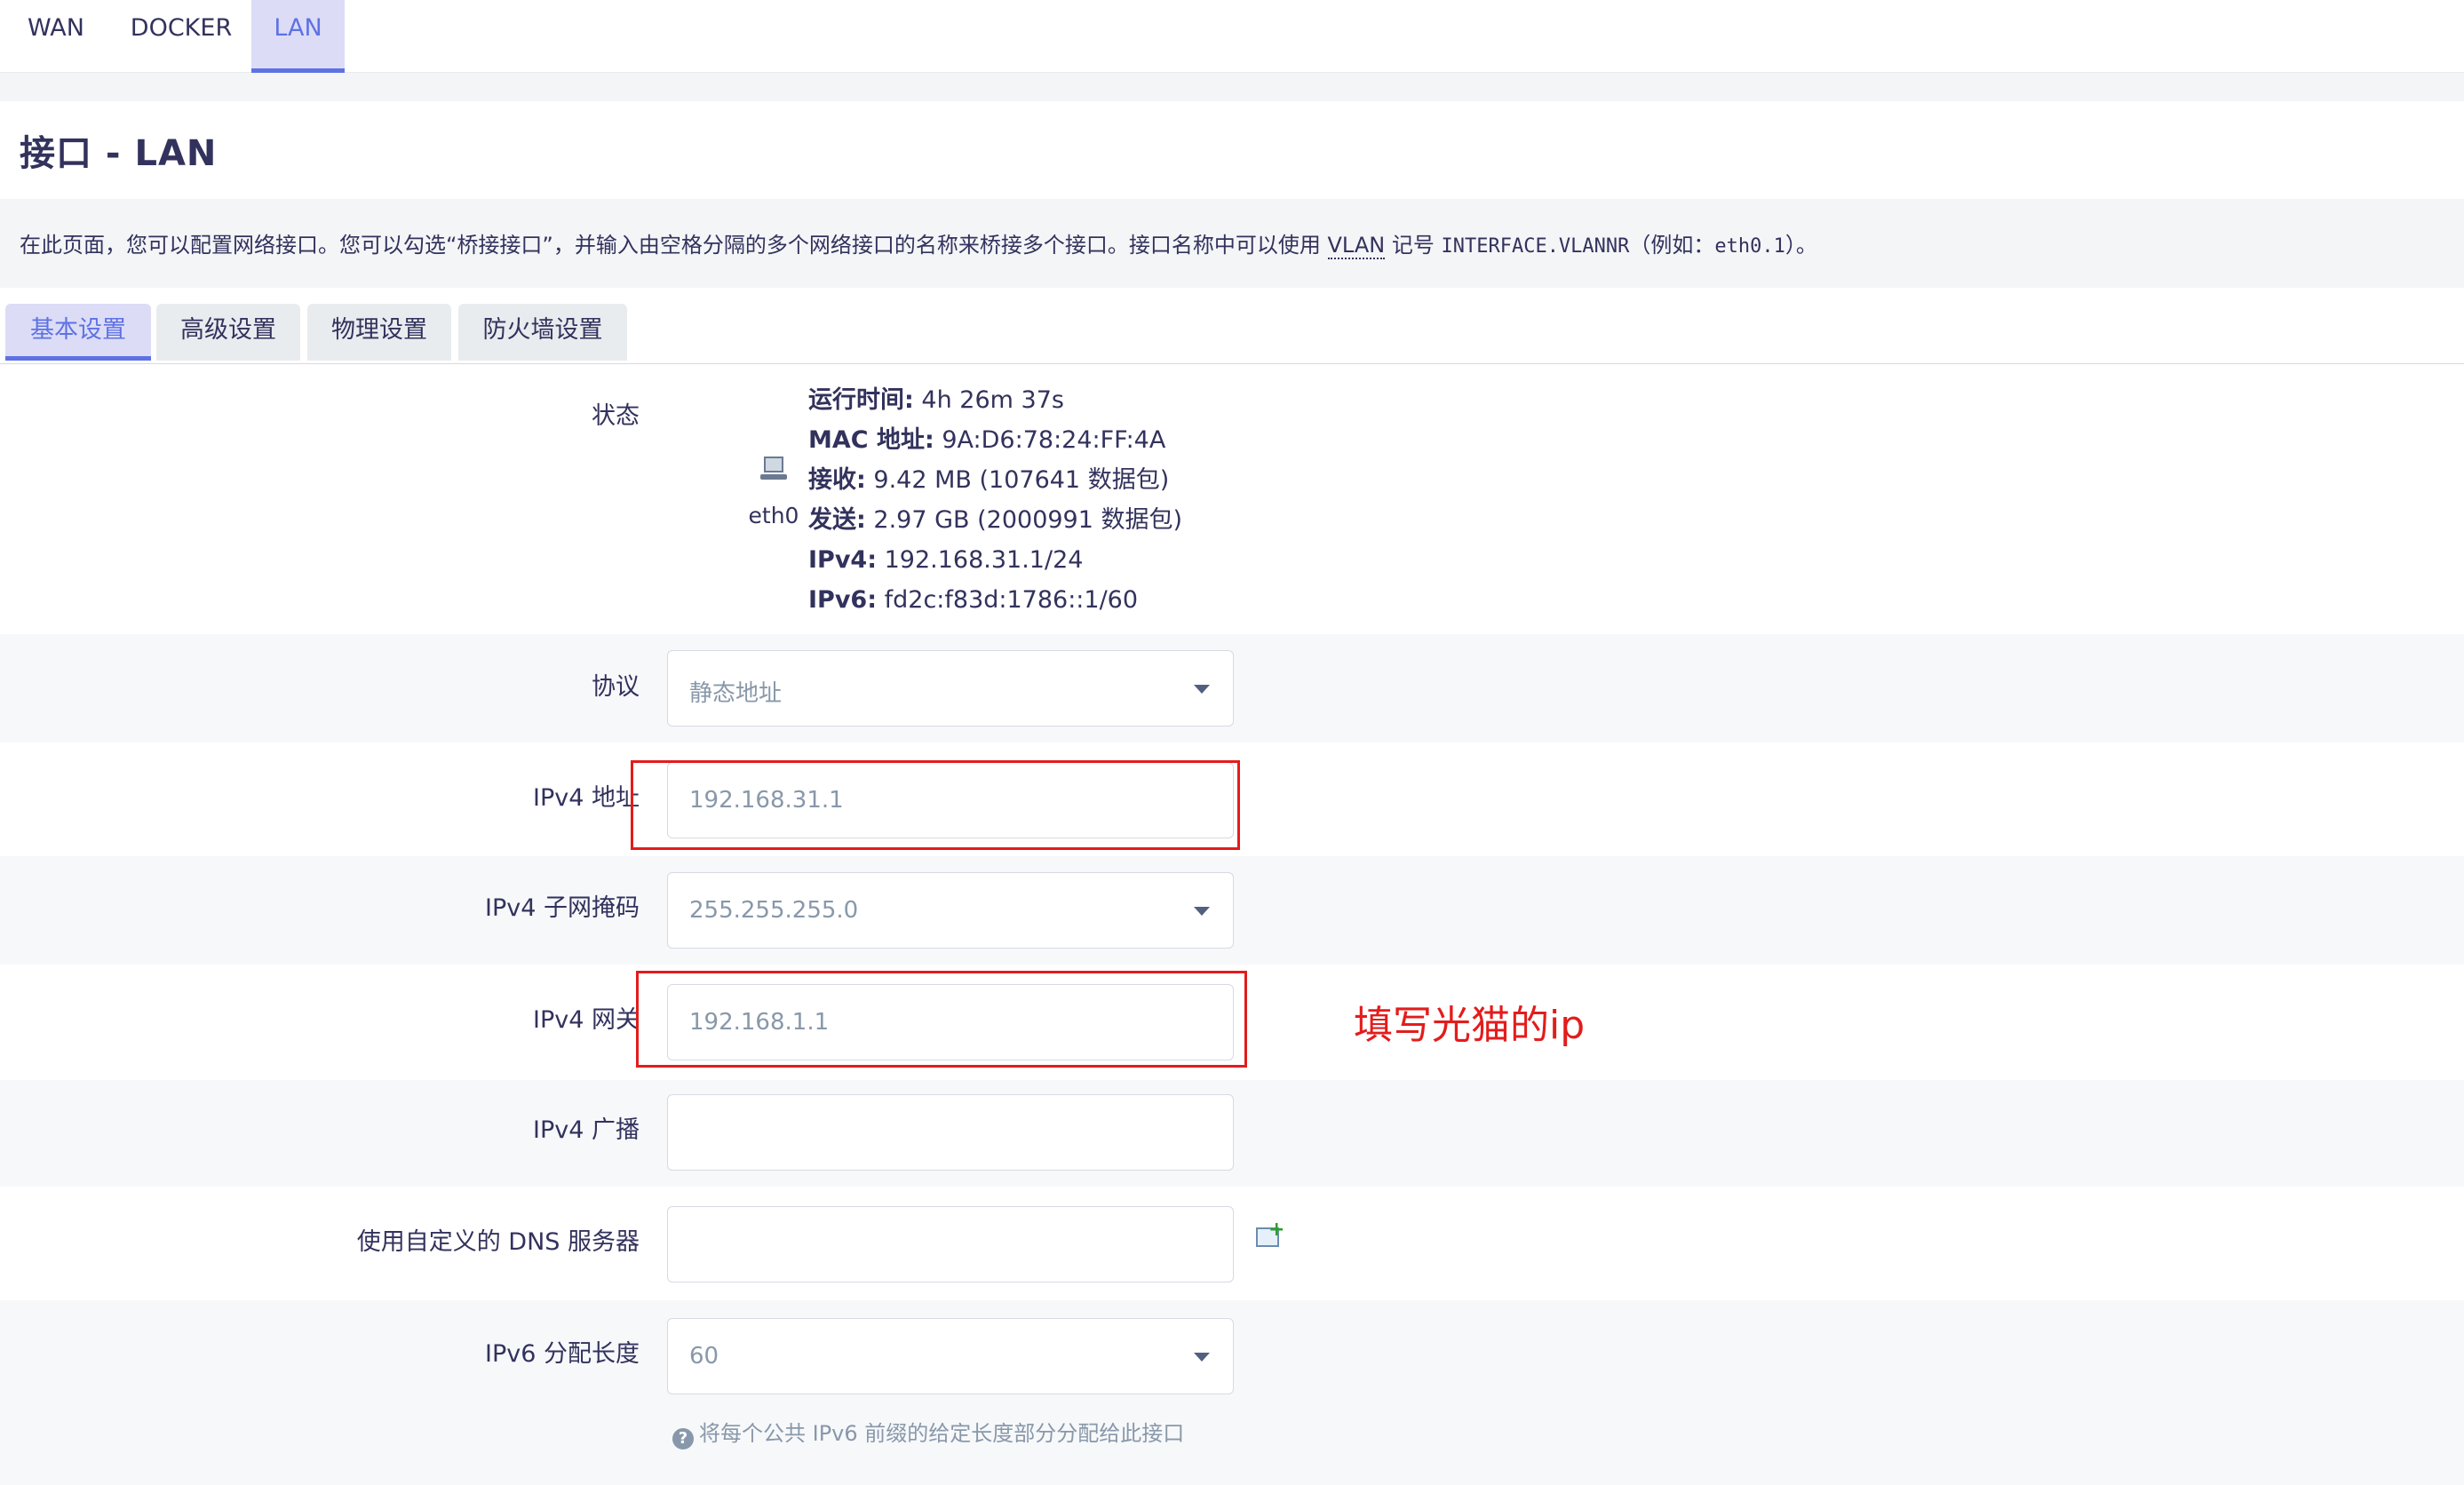  What do you see at coordinates (992, 400) in the screenshot?
I see `uptime-value: 4h 26m 37s` at bounding box center [992, 400].